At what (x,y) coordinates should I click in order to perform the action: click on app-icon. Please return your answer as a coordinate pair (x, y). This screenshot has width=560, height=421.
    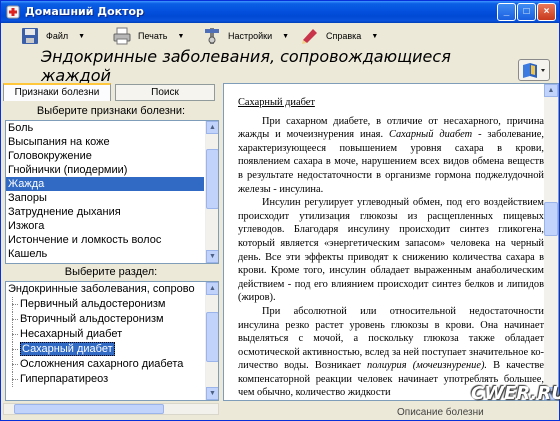
    Looking at the image, I should click on (13, 12).